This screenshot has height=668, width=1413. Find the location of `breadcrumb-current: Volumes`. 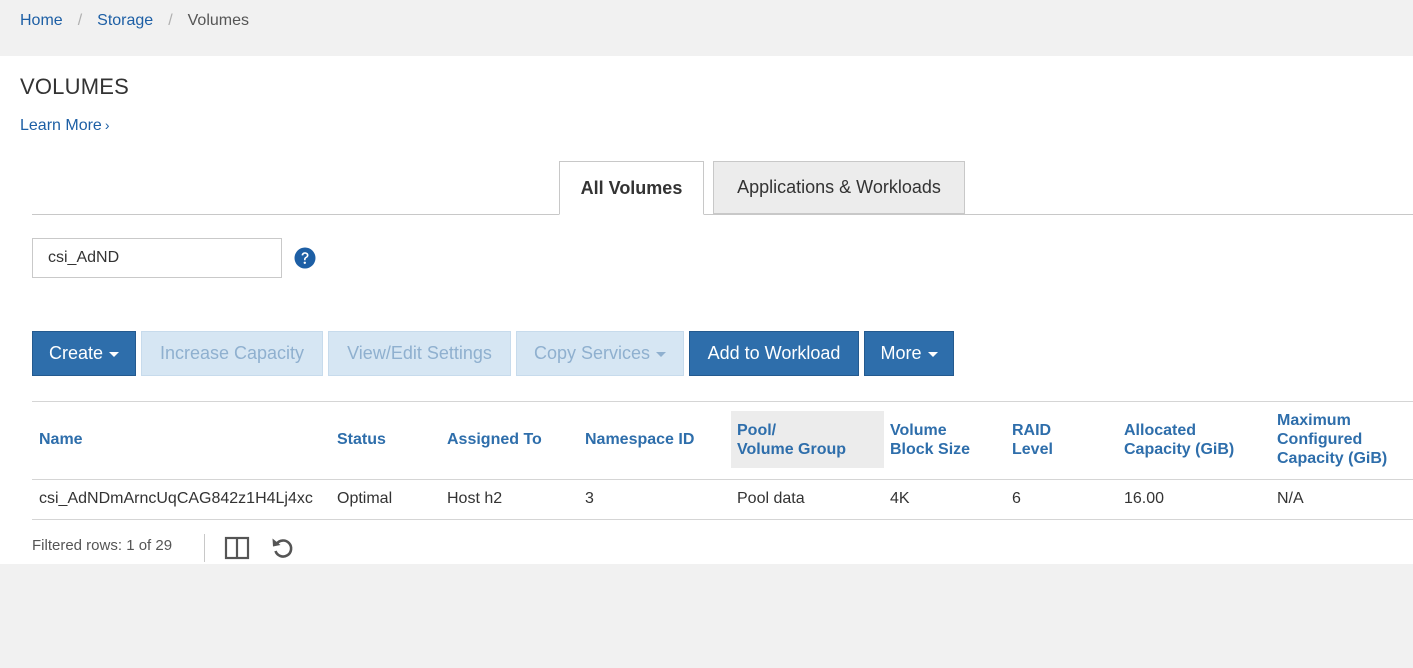

breadcrumb-current: Volumes is located at coordinates (218, 20).